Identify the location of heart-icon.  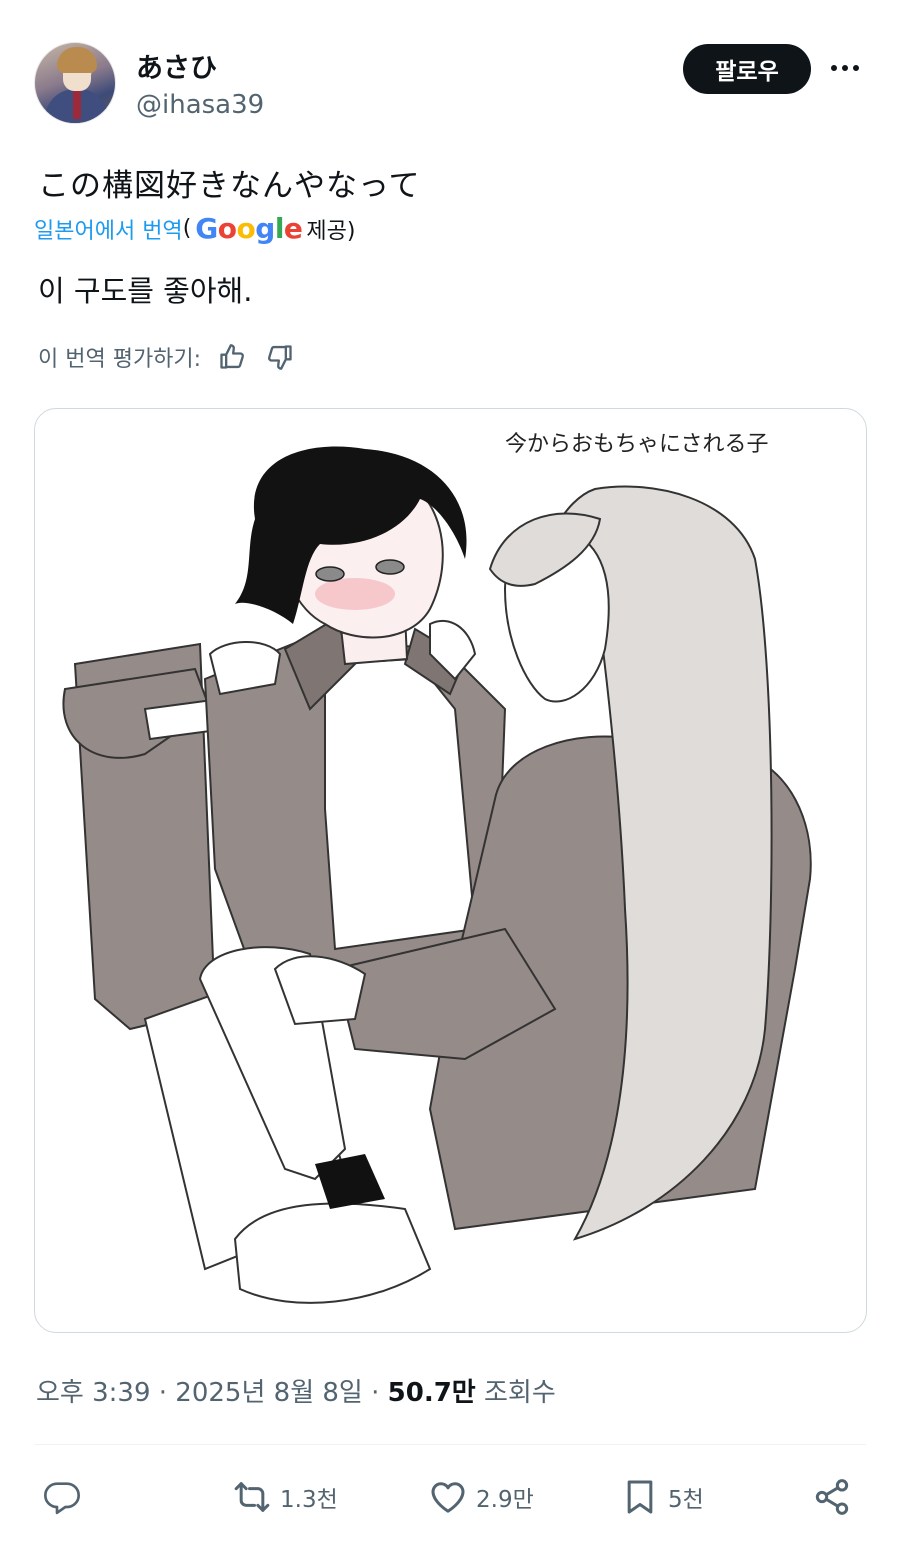
(448, 1497).